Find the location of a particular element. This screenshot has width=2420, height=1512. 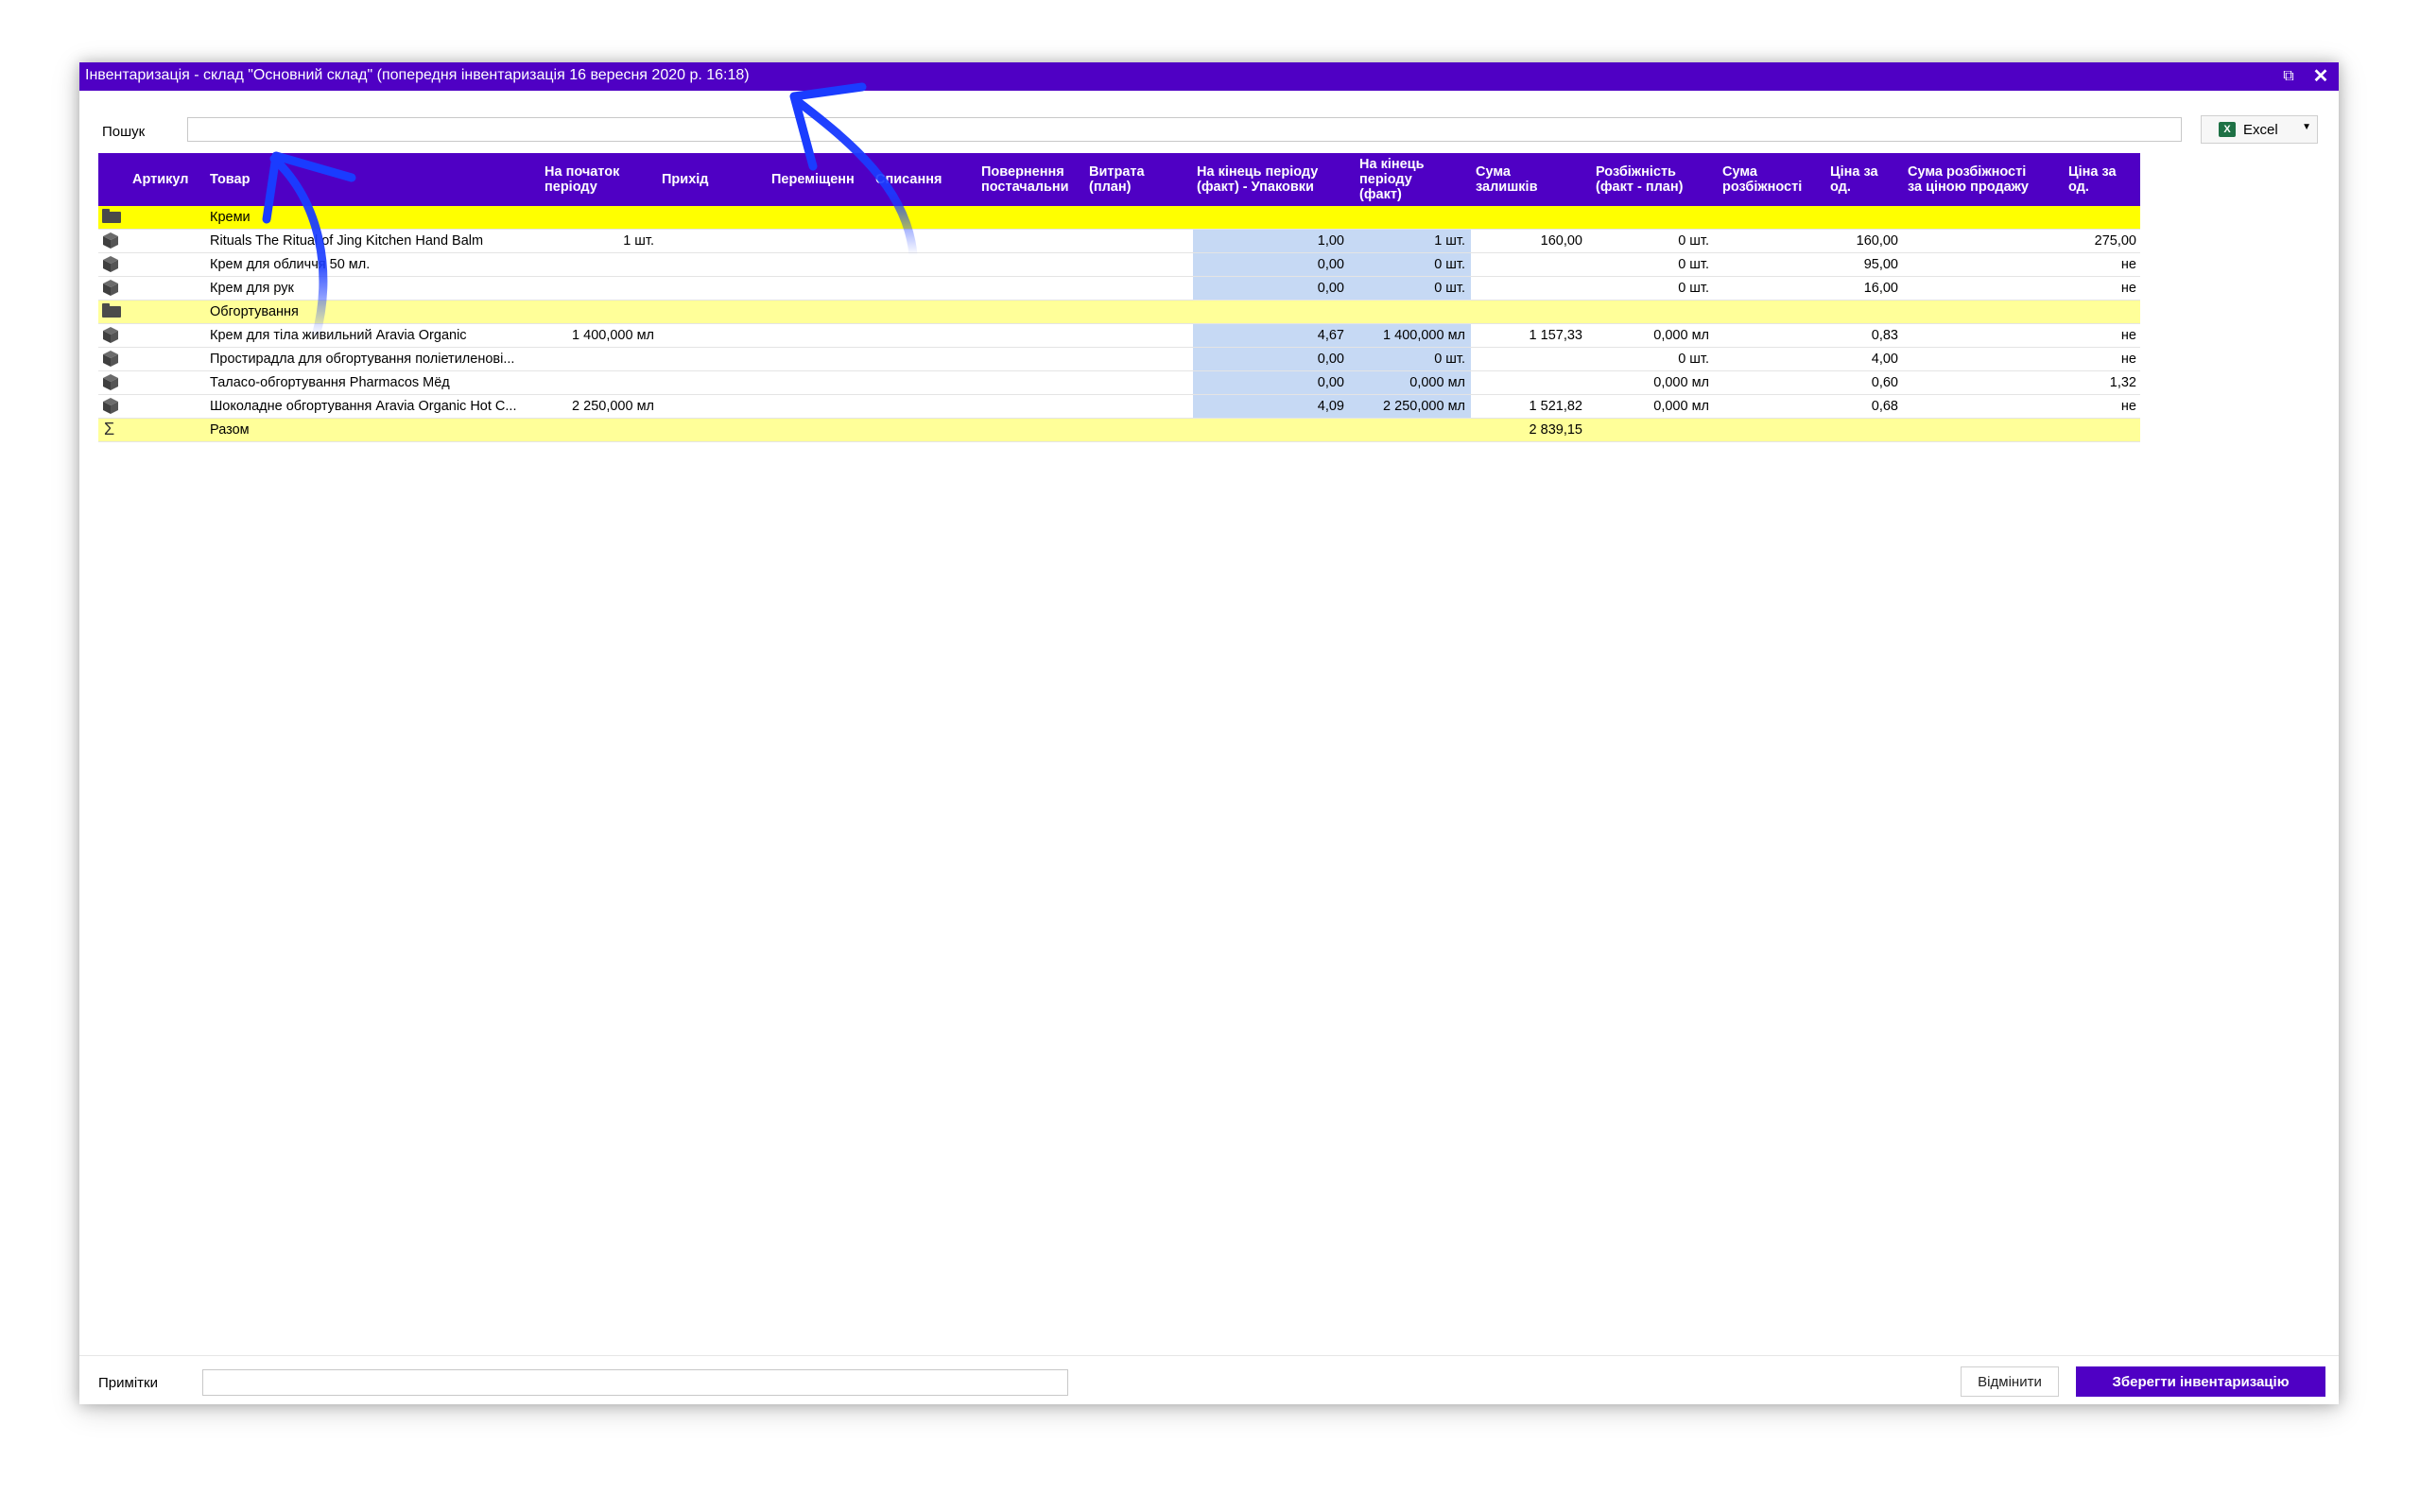

sale-price: 1,32 is located at coordinates (2122, 382).